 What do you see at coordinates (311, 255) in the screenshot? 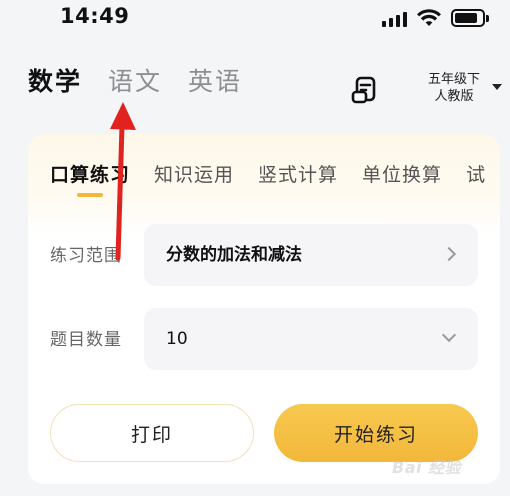
I see `range-select: 分数的加法和减法` at bounding box center [311, 255].